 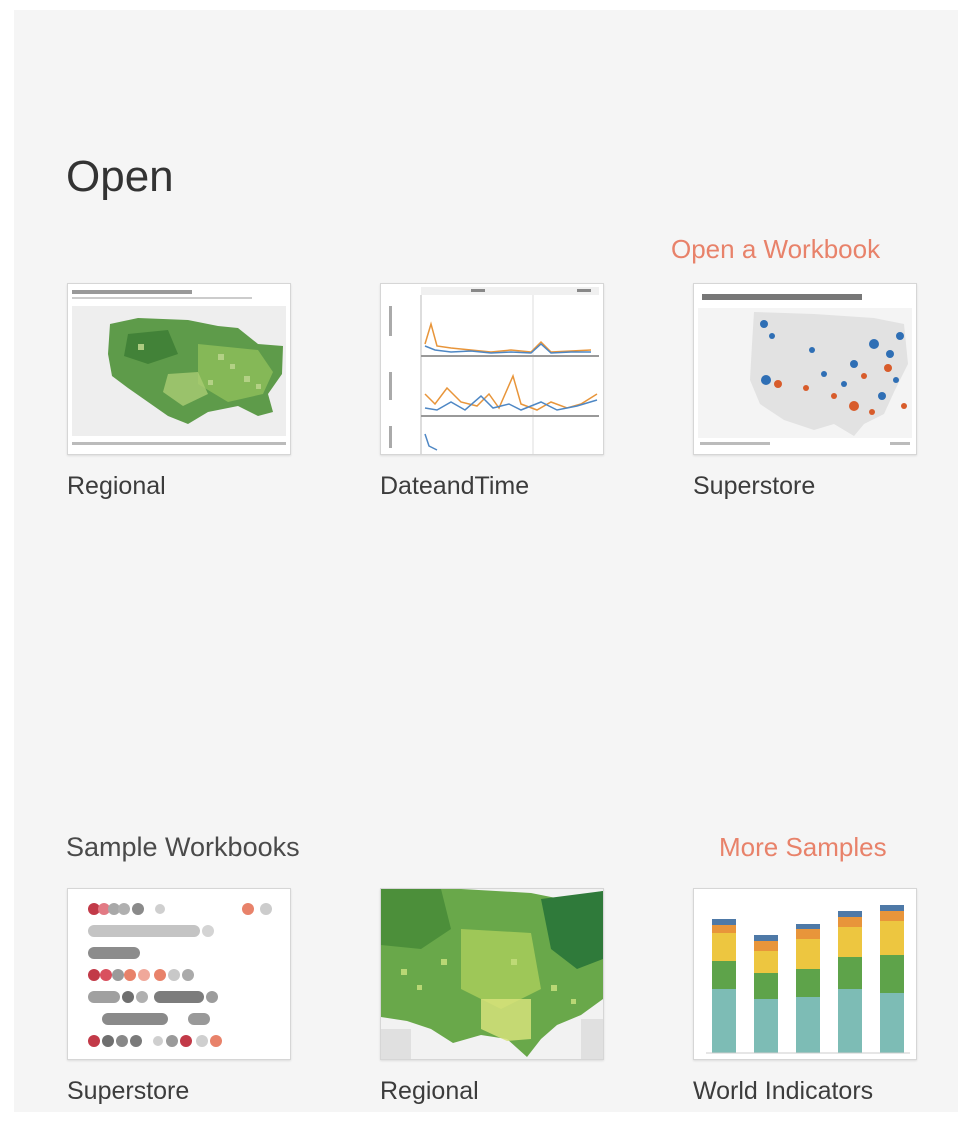 I want to click on recent-workbook-superstore-label: Superstore, so click(x=754, y=486).